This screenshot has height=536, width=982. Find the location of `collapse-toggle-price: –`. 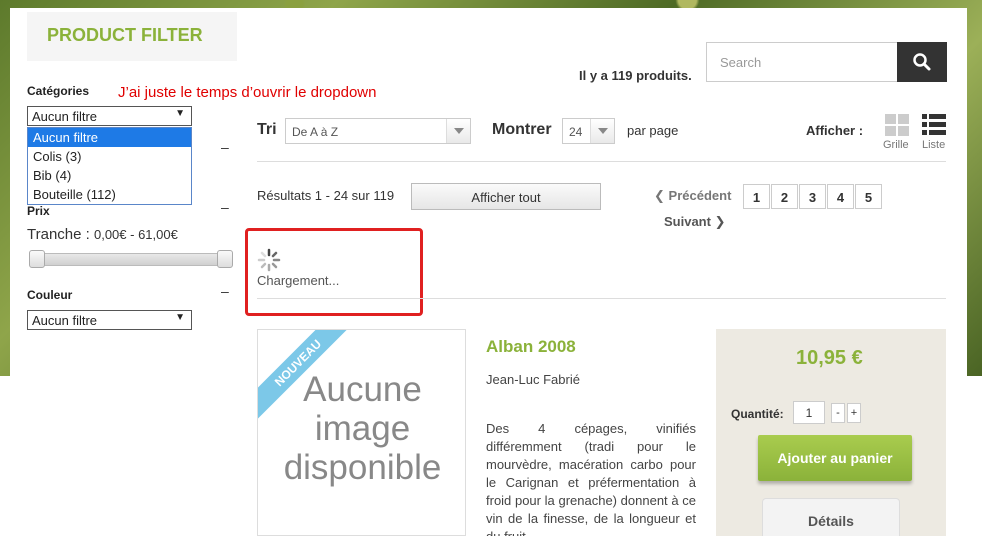

collapse-toggle-price: – is located at coordinates (225, 207).